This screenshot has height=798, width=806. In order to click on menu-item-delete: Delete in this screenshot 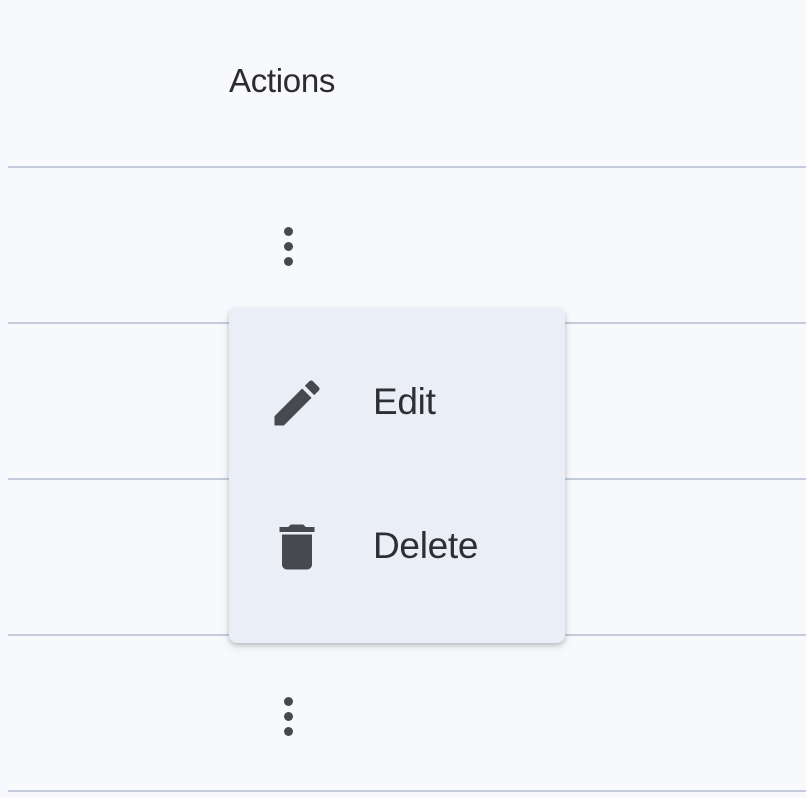, I will do `click(397, 547)`.